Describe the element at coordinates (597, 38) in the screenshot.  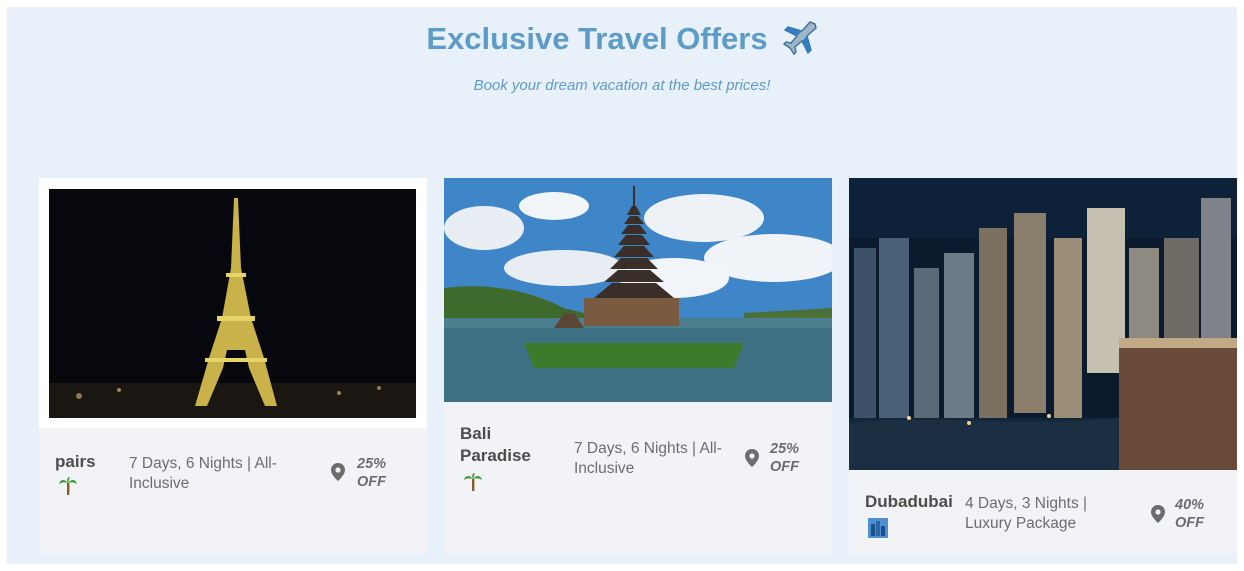
I see `page-title-text: Exclusive Travel Offers` at that location.